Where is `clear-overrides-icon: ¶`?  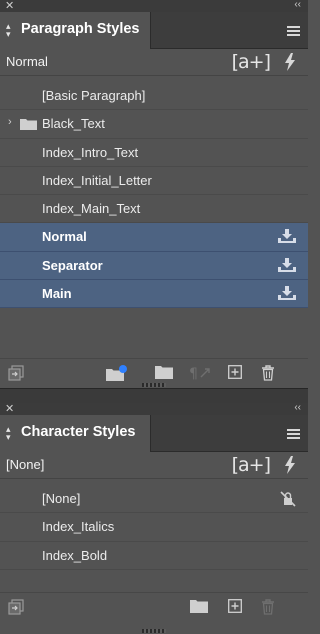
clear-overrides-icon: ¶ is located at coordinates (201, 373).